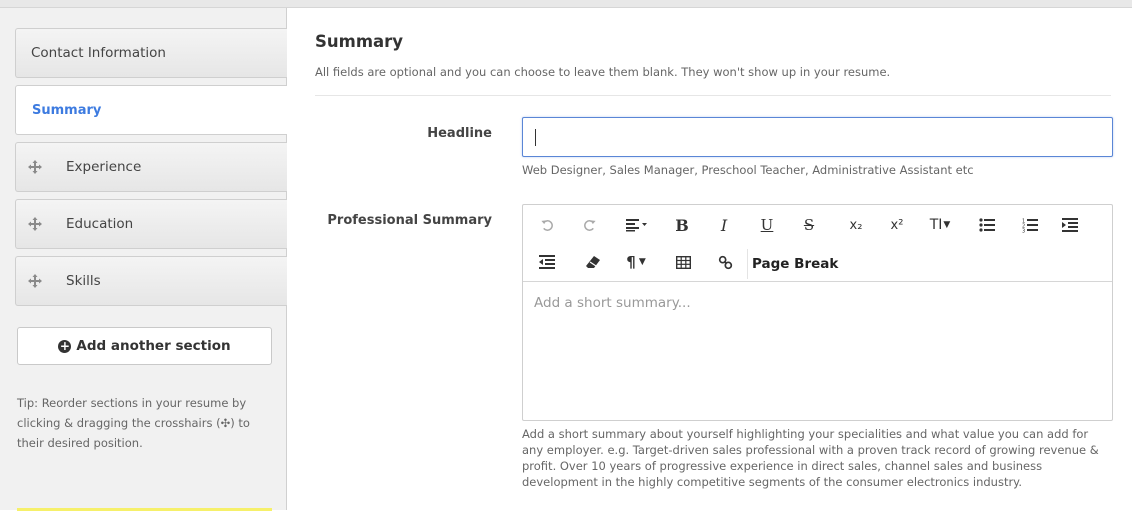  I want to click on sidebar-item-label: Contact Information, so click(98, 53).